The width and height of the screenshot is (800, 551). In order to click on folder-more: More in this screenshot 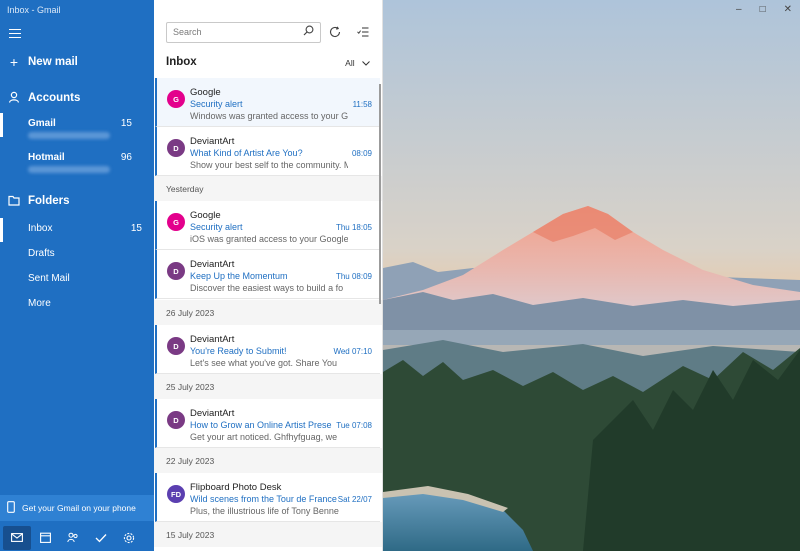, I will do `click(77, 308)`.